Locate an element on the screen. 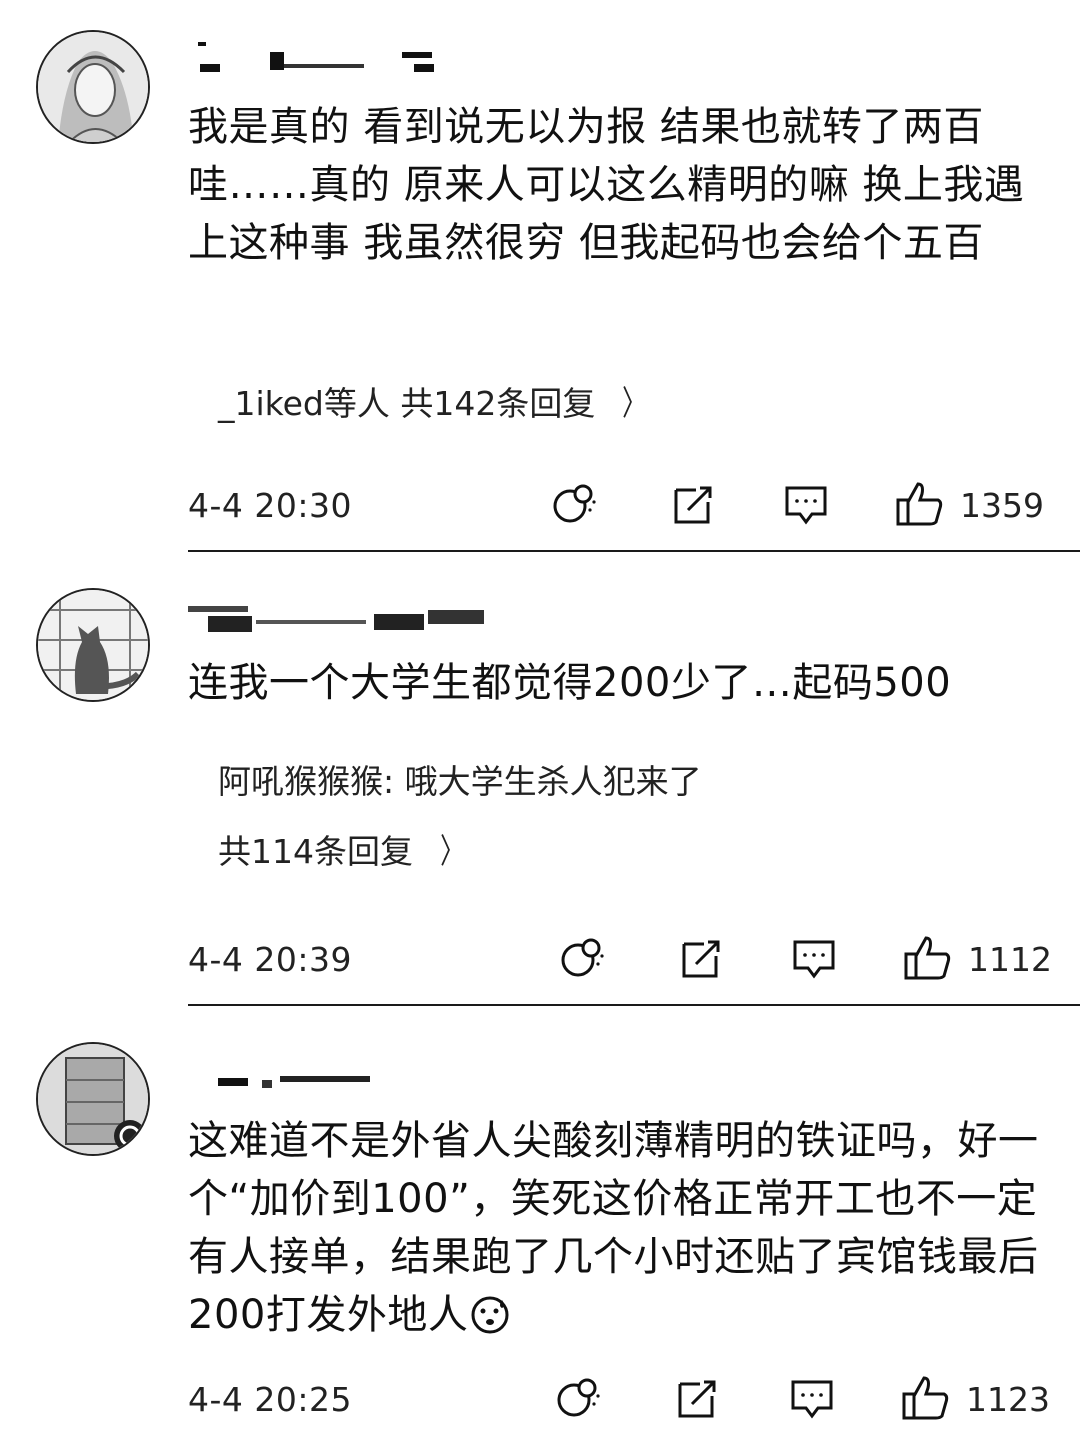  like-count: 1359 is located at coordinates (1002, 505).